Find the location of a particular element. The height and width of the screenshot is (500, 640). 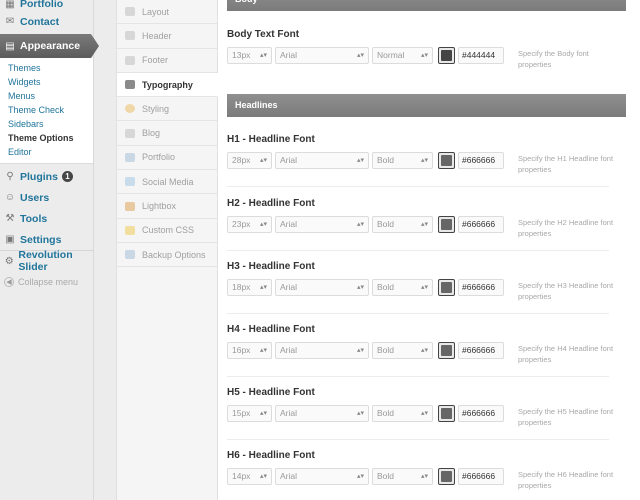

font-setting-description: Specify the Body font properties is located at coordinates (553, 59).